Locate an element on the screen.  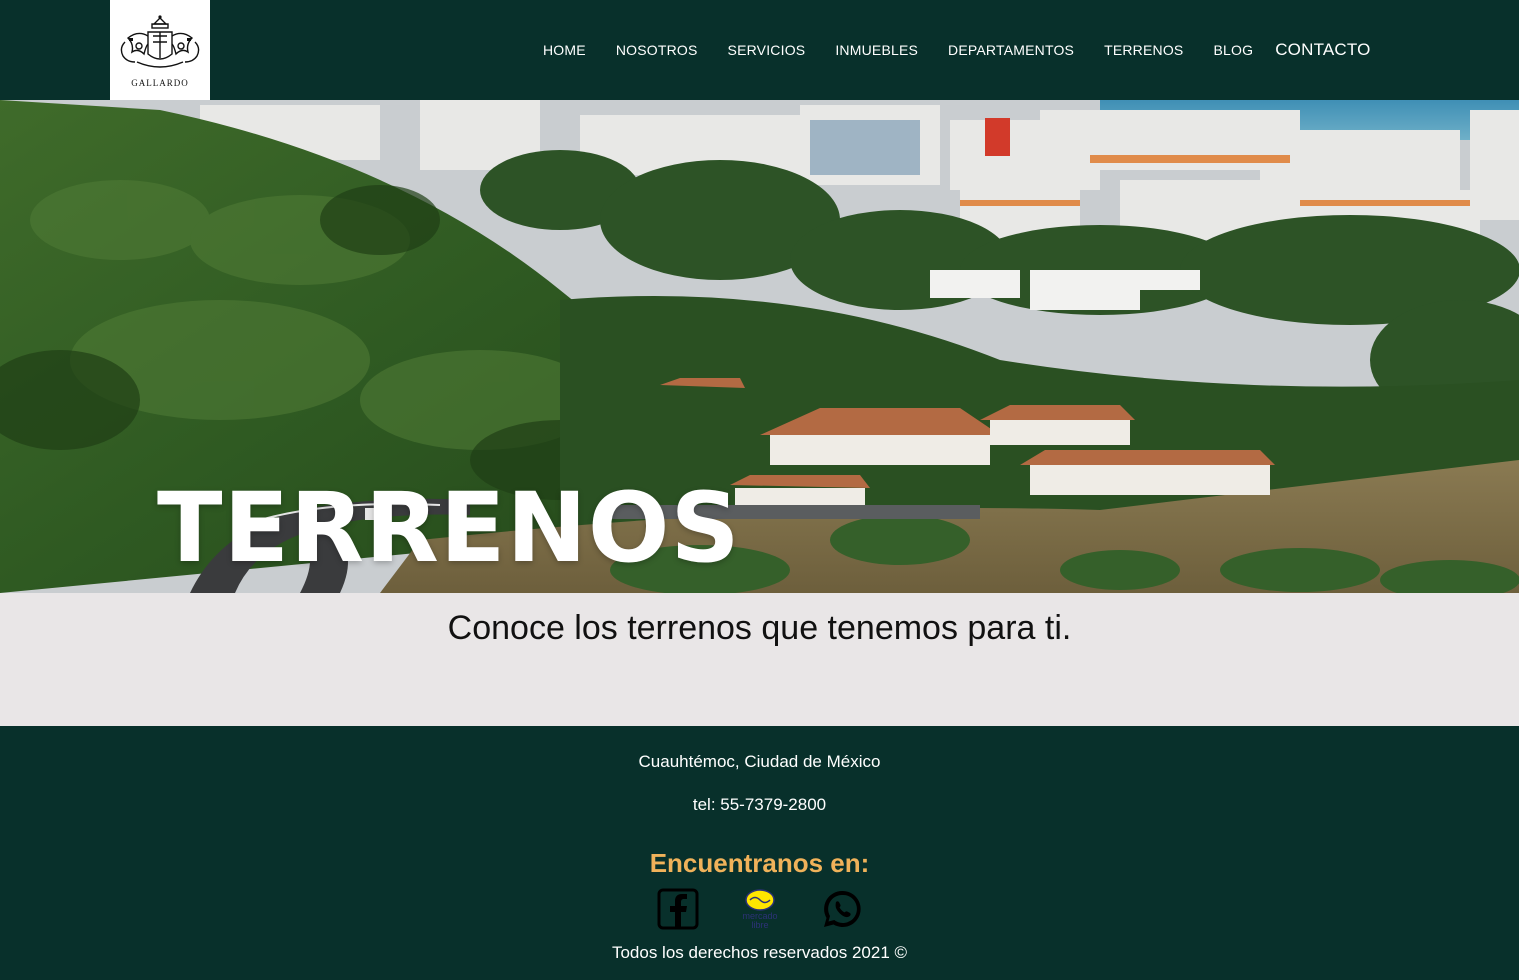
svg-text: libre is located at coordinates (759, 925).